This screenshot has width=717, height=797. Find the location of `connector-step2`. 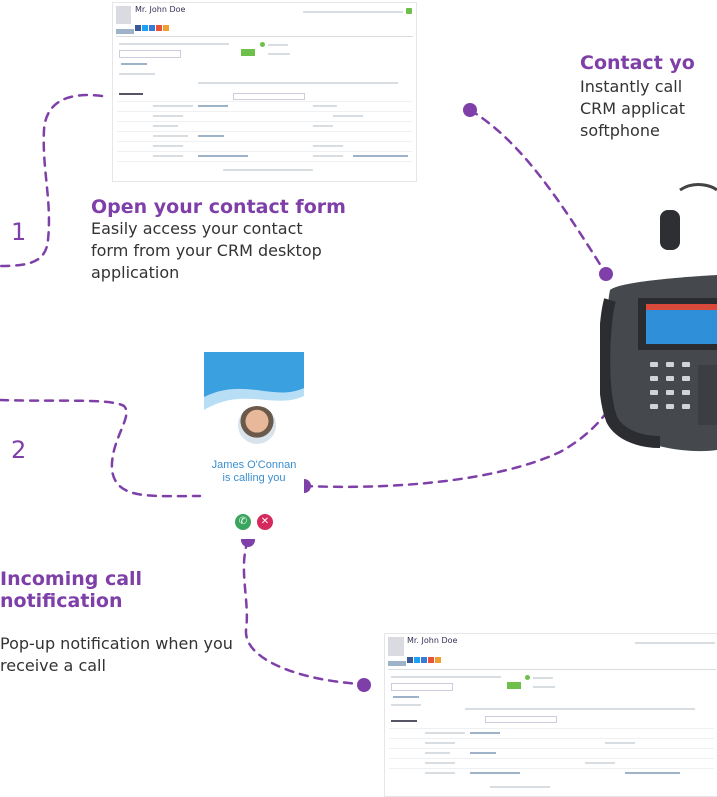

connector-step2 is located at coordinates (101, 448).